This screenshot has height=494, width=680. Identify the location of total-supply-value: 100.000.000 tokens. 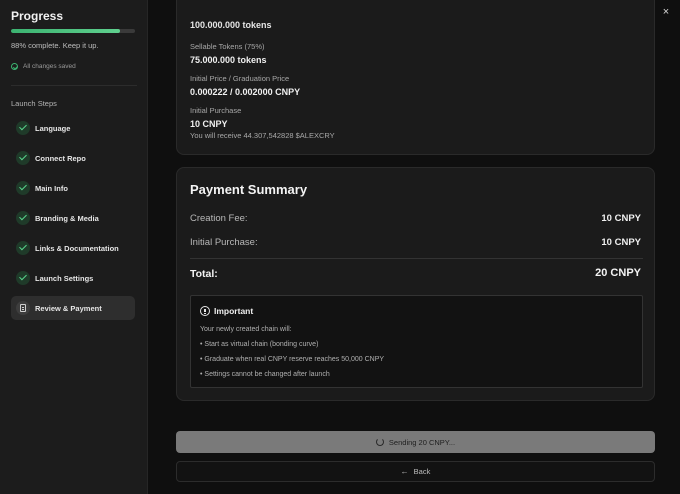
(231, 25).